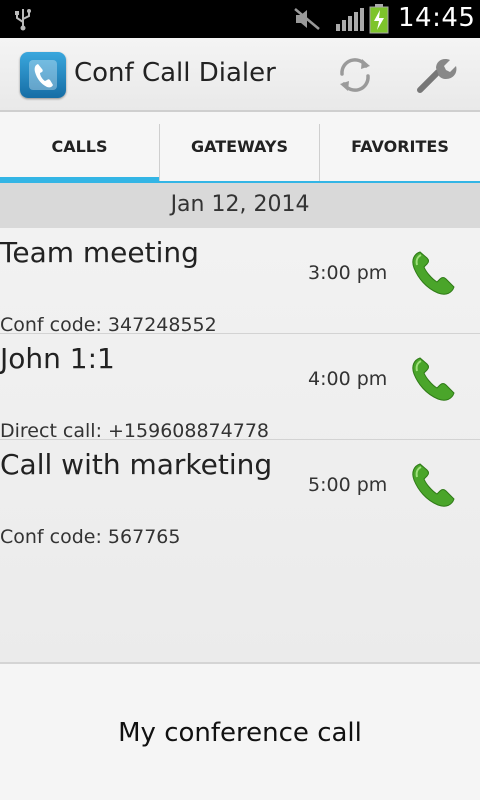 The width and height of the screenshot is (480, 800). Describe the element at coordinates (437, 18) in the screenshot. I see `status-time: 14:45` at that location.